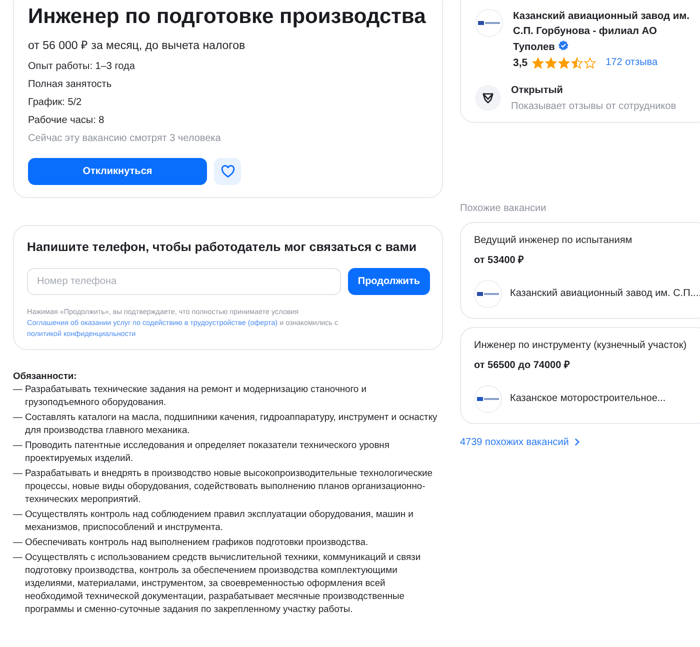  What do you see at coordinates (213, 521) in the screenshot?
I see `duty-item: — Осуществлять контроль над соблюдением правил эксплуатации оборудования, машин и механизмов, приспособлений и инструмента.` at bounding box center [213, 521].